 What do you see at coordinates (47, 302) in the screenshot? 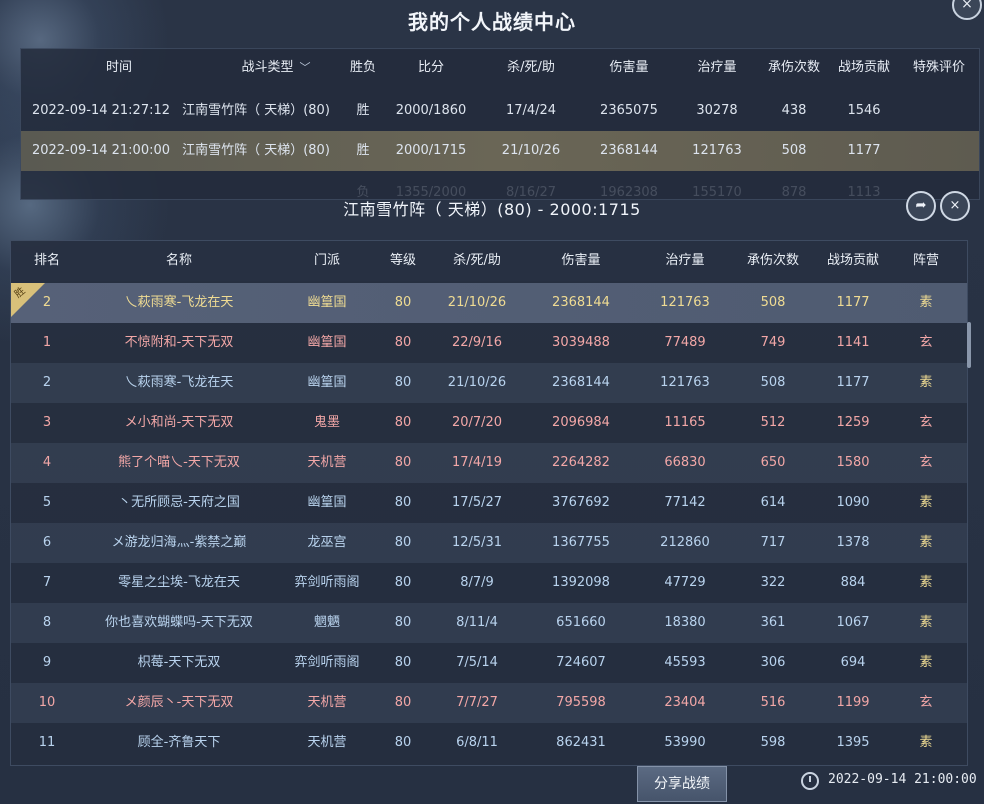
I see `player-rank: 2` at bounding box center [47, 302].